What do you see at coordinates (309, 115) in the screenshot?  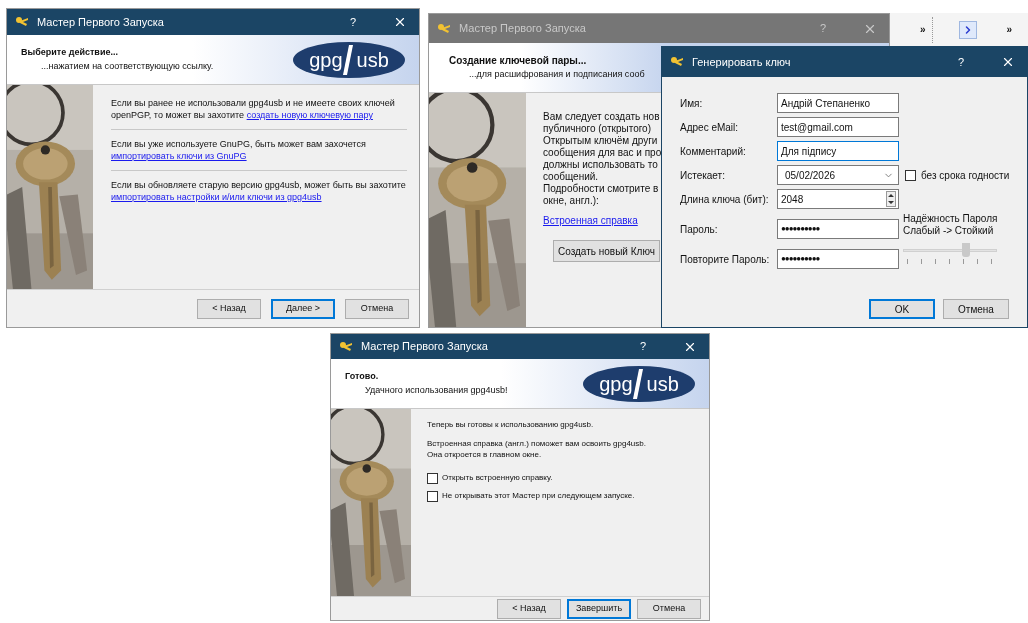 I see `link: создать новую ключевую пару` at bounding box center [309, 115].